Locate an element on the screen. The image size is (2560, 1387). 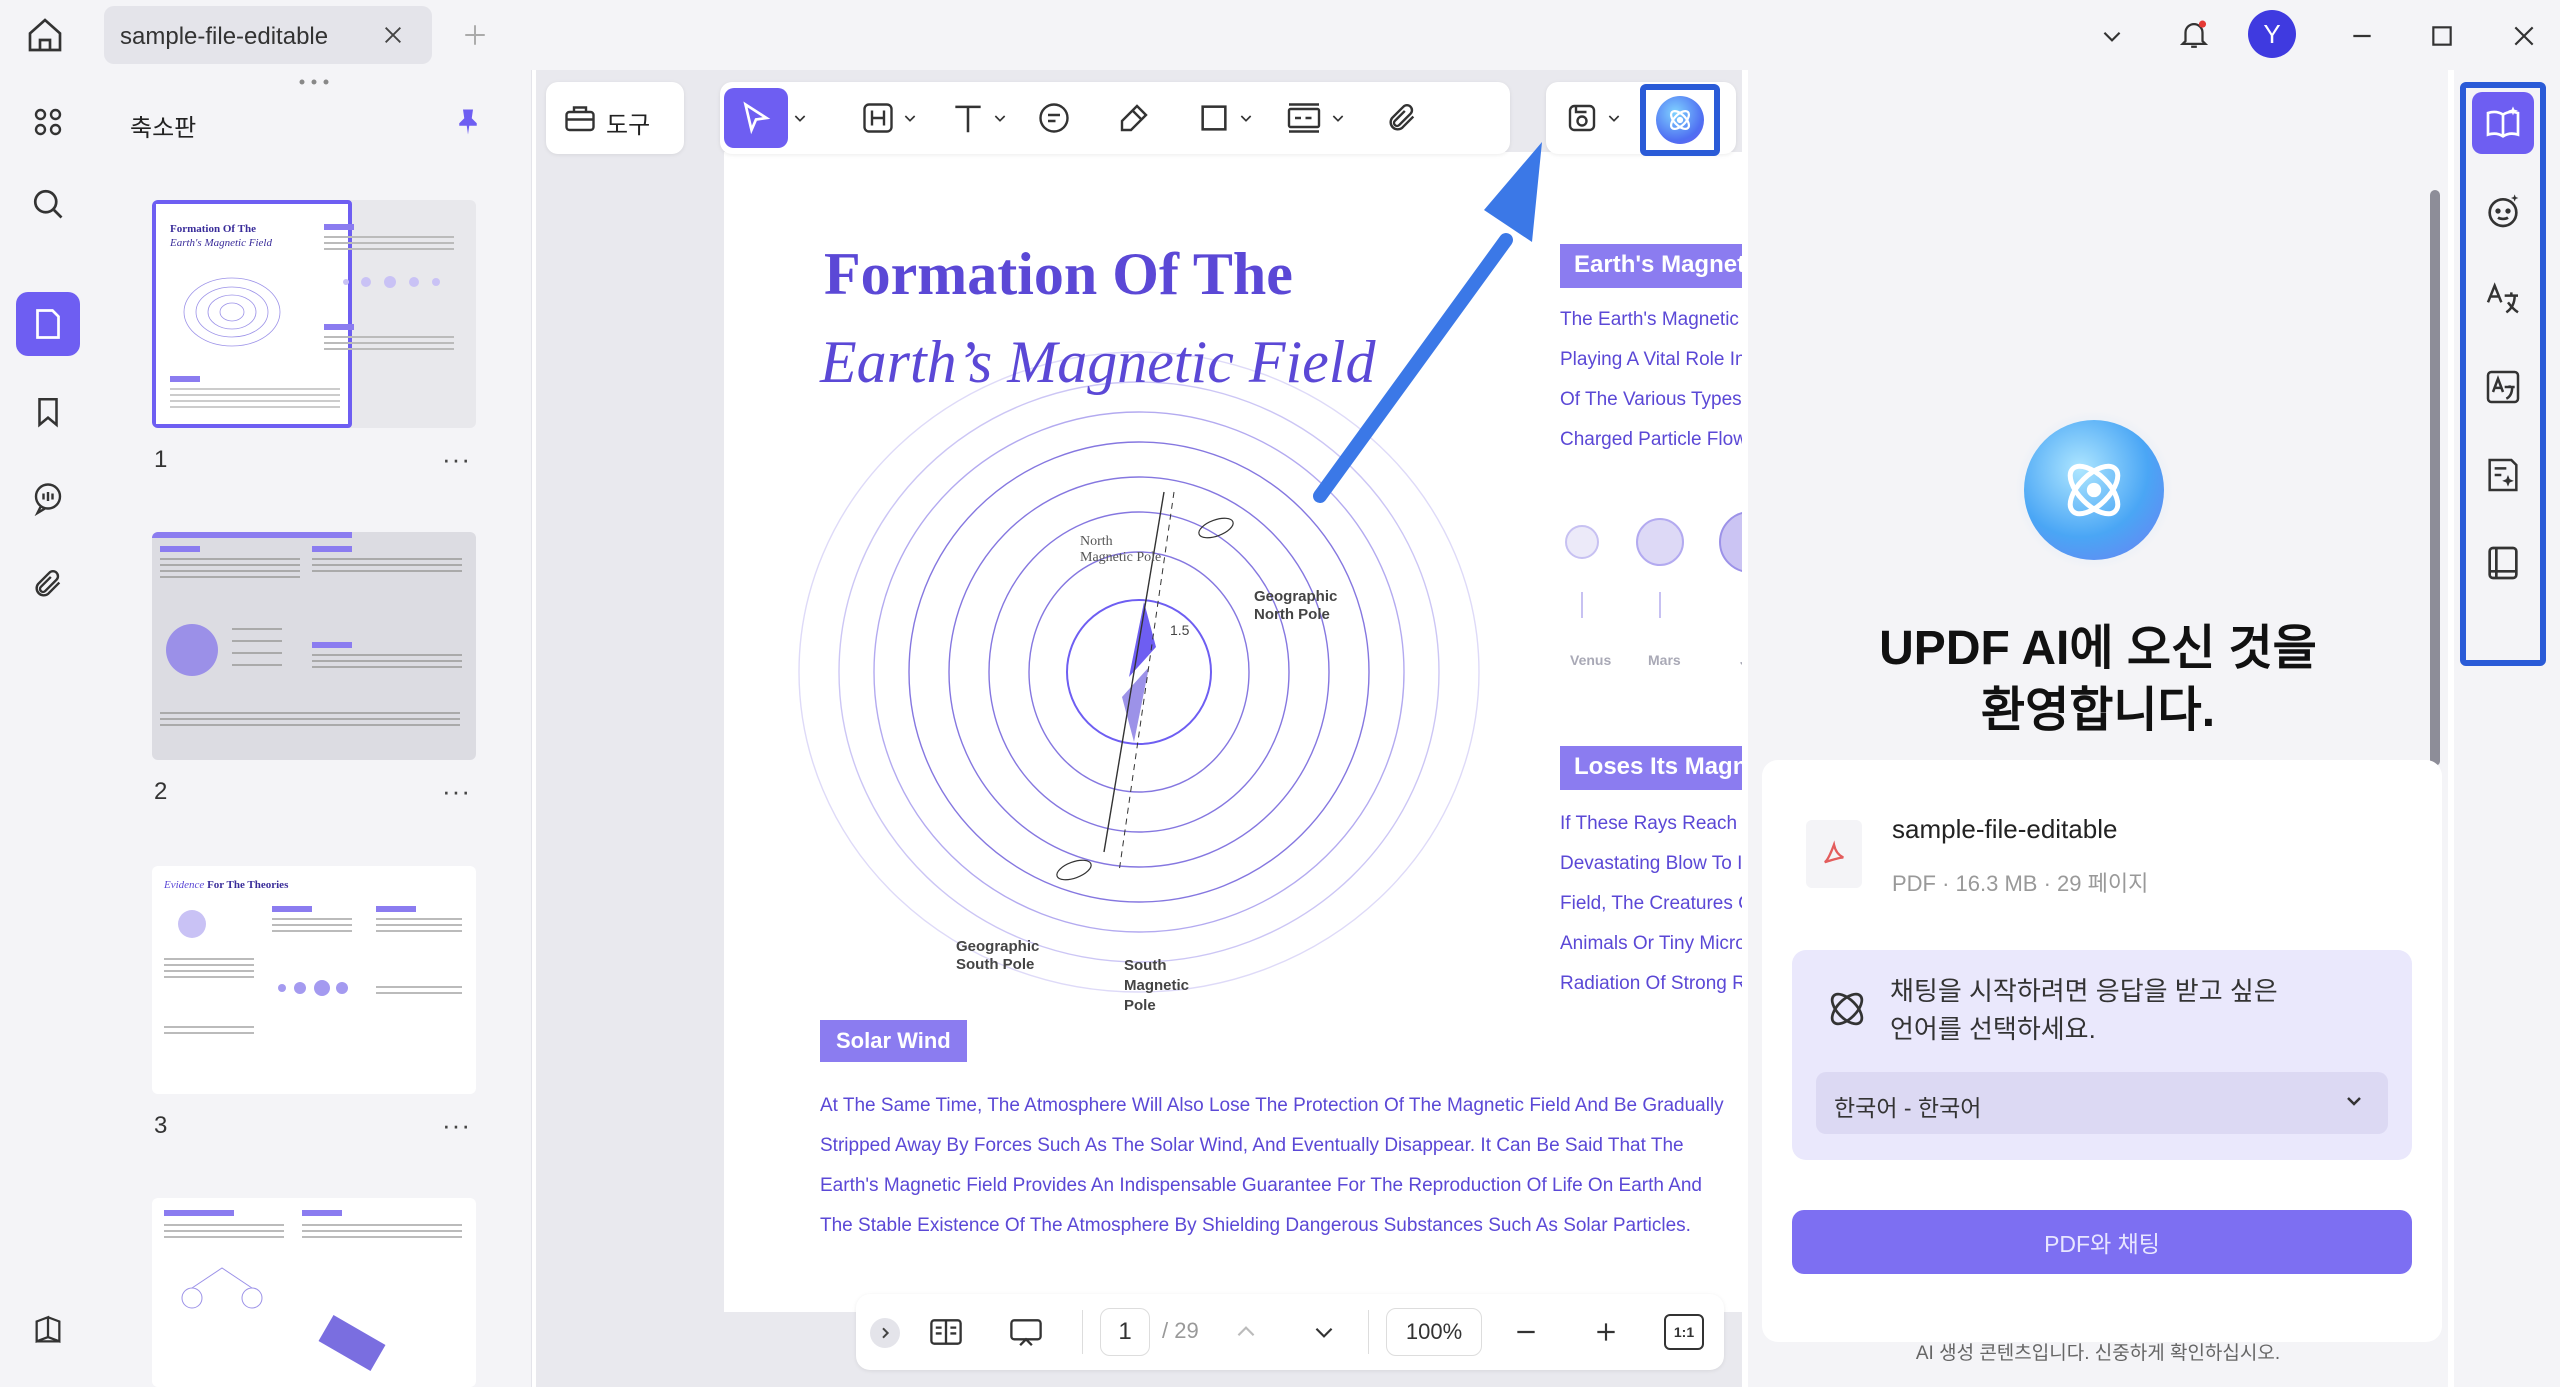
save-ai-toolbar is located at coordinates (1641, 119).